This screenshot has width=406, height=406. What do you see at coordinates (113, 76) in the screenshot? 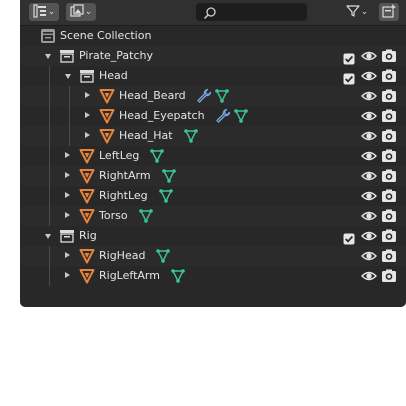
I see `tree-row-label: Head` at bounding box center [113, 76].